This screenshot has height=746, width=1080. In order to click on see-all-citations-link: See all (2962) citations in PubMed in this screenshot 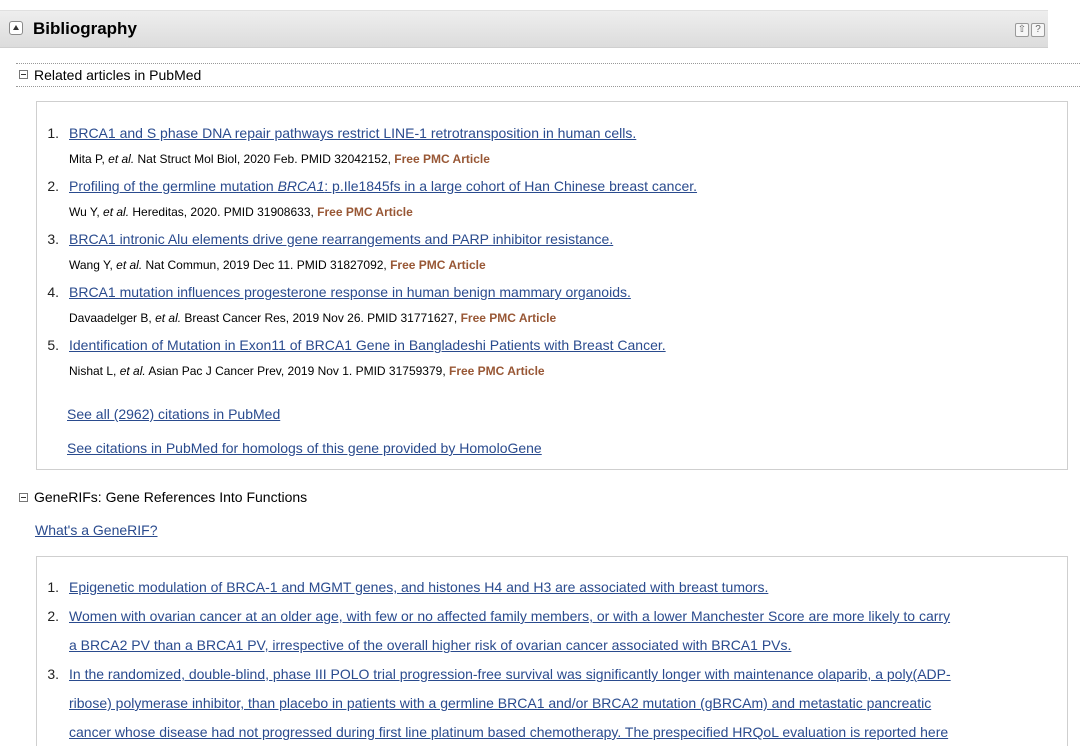, I will do `click(173, 414)`.